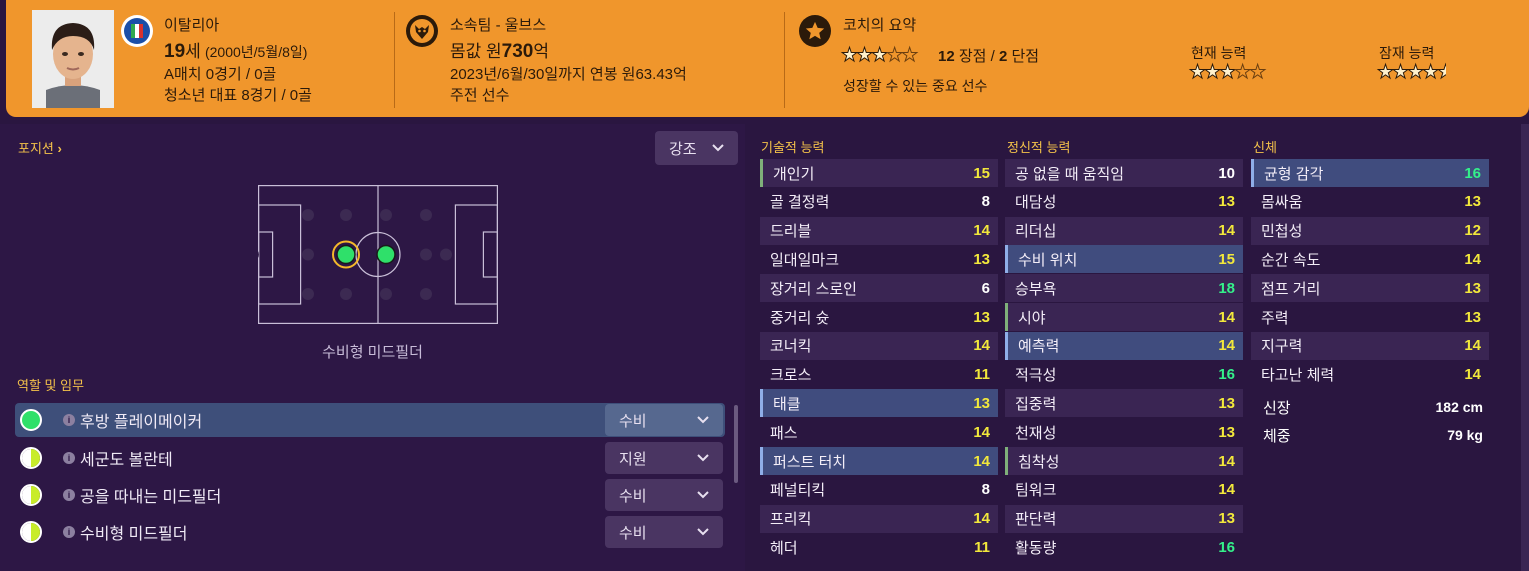  Describe the element at coordinates (1277, 436) in the screenshot. I see `weight-label: 체중` at that location.